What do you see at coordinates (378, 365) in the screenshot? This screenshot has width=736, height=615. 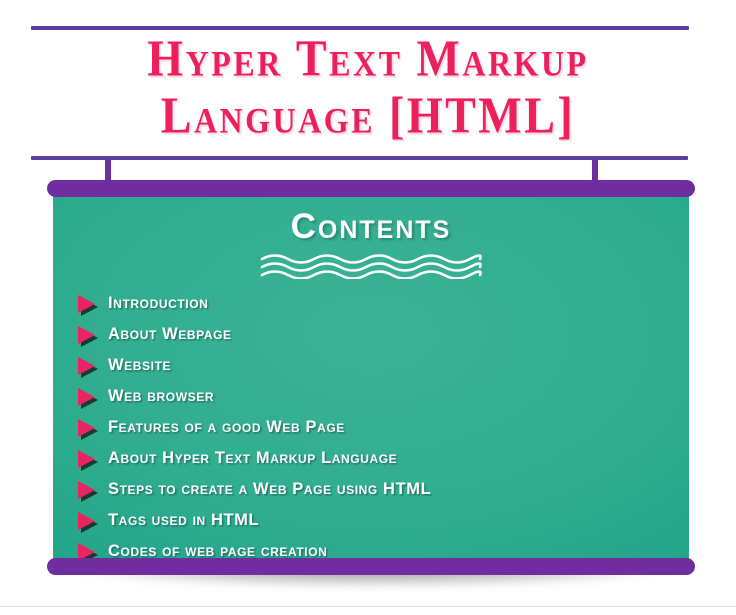 I see `list-item: Website` at bounding box center [378, 365].